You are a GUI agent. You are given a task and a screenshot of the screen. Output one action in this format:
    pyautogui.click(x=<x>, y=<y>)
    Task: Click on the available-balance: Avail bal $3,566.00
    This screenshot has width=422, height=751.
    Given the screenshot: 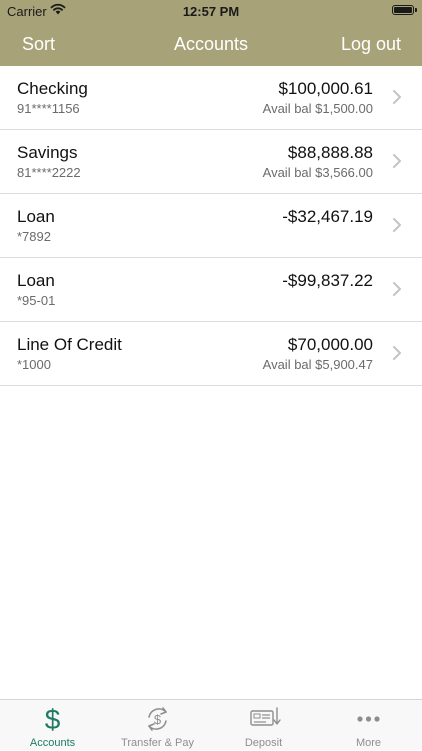 What is the action you would take?
    pyautogui.click(x=317, y=172)
    